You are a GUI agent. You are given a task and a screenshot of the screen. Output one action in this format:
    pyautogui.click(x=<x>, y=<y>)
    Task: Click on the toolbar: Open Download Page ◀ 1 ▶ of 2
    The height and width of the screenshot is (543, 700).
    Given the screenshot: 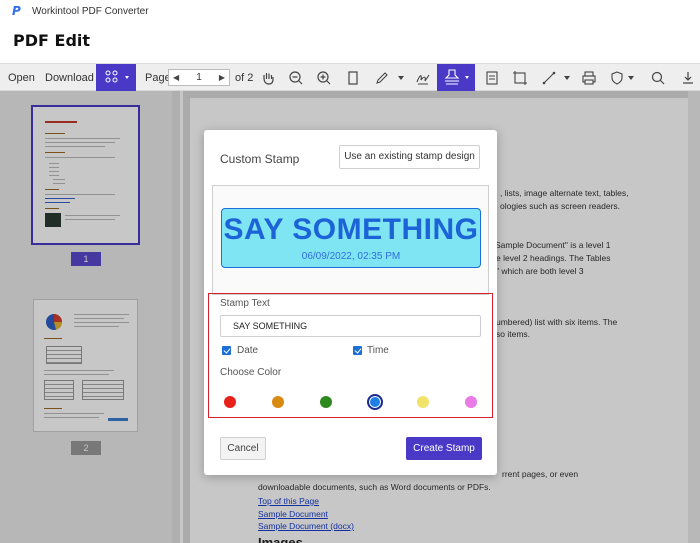 What is the action you would take?
    pyautogui.click(x=350, y=77)
    